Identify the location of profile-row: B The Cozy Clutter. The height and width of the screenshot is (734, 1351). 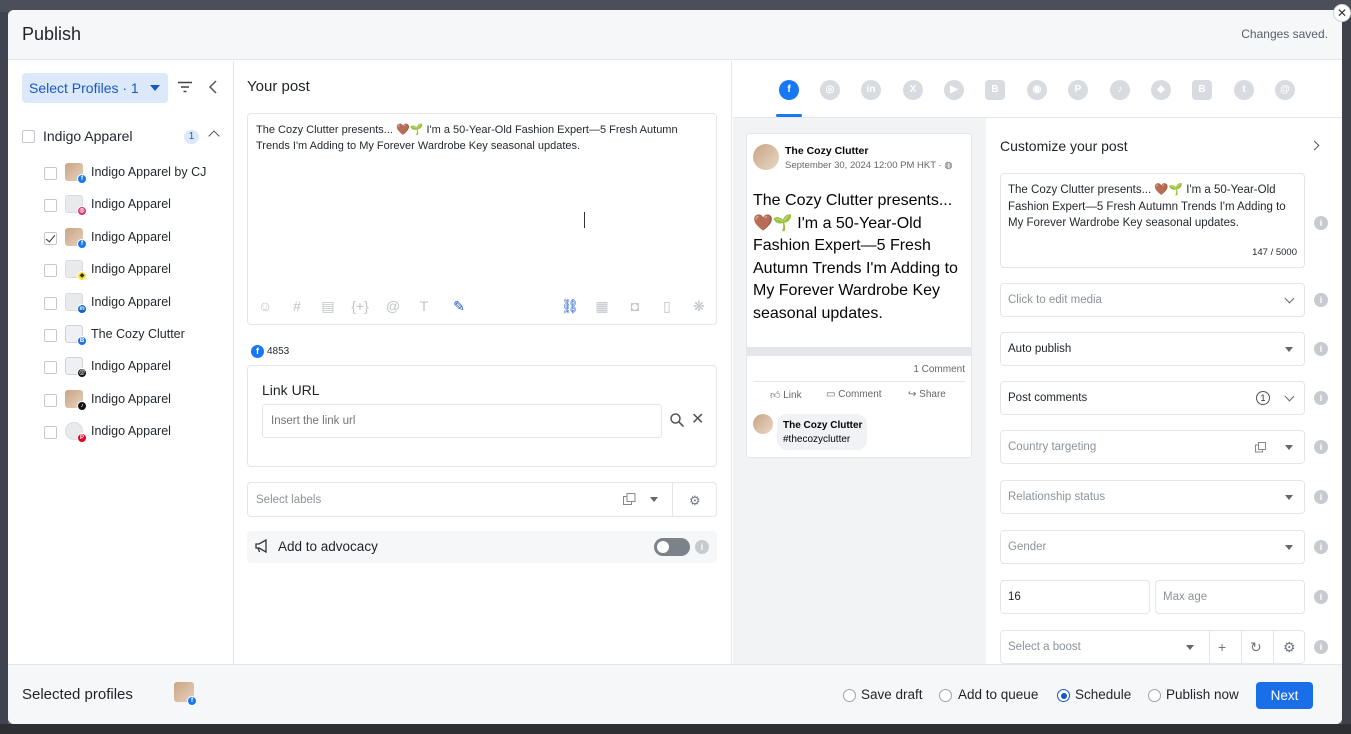
(134, 336).